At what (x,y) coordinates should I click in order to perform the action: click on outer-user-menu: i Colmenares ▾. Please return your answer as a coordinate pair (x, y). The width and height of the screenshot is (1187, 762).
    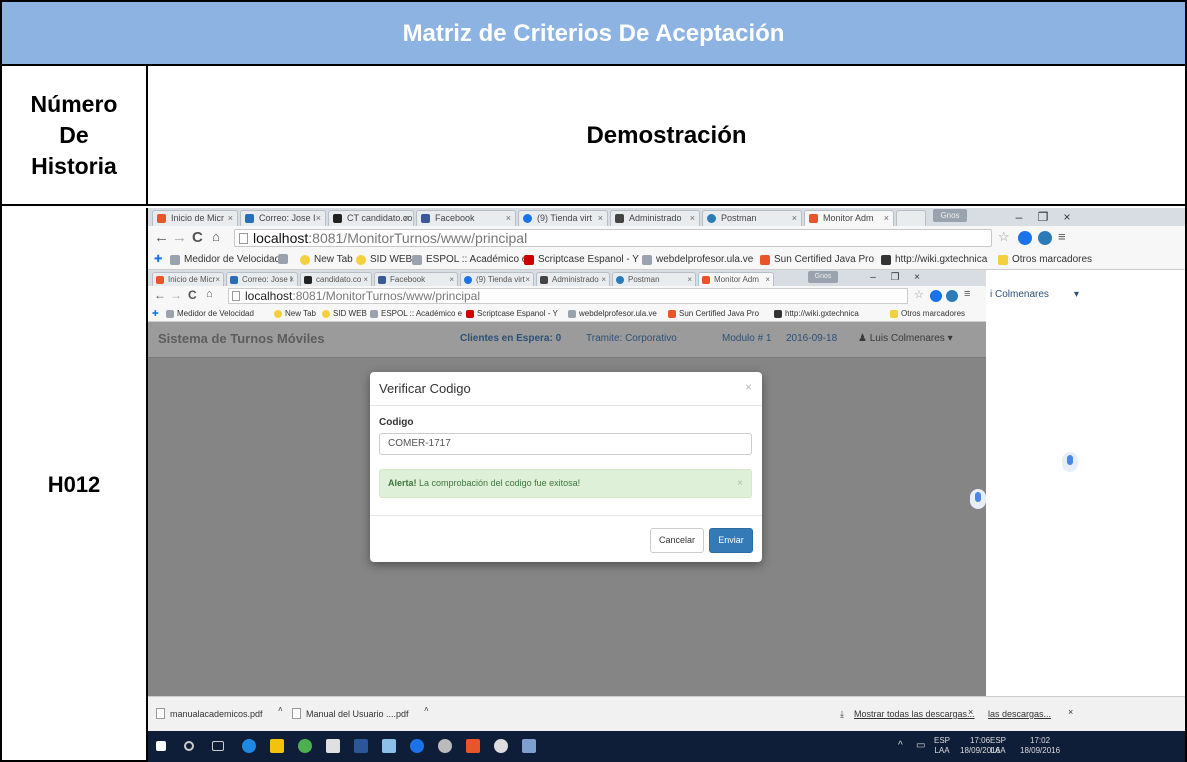
    Looking at the image, I should click on (1085, 296).